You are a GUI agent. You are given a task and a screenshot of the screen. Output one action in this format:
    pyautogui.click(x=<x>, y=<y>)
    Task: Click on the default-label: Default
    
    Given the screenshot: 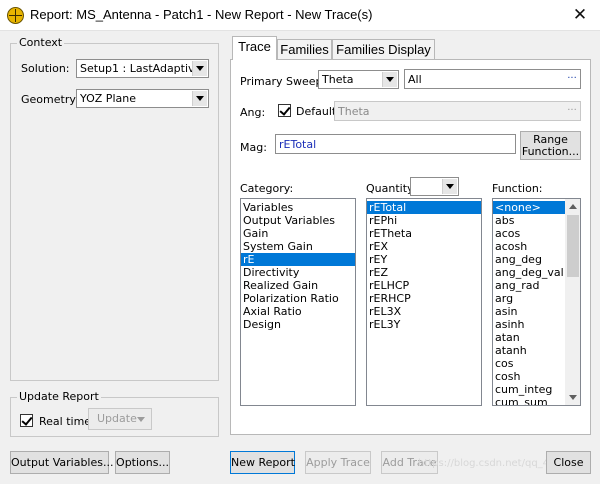 What is the action you would take?
    pyautogui.click(x=316, y=111)
    